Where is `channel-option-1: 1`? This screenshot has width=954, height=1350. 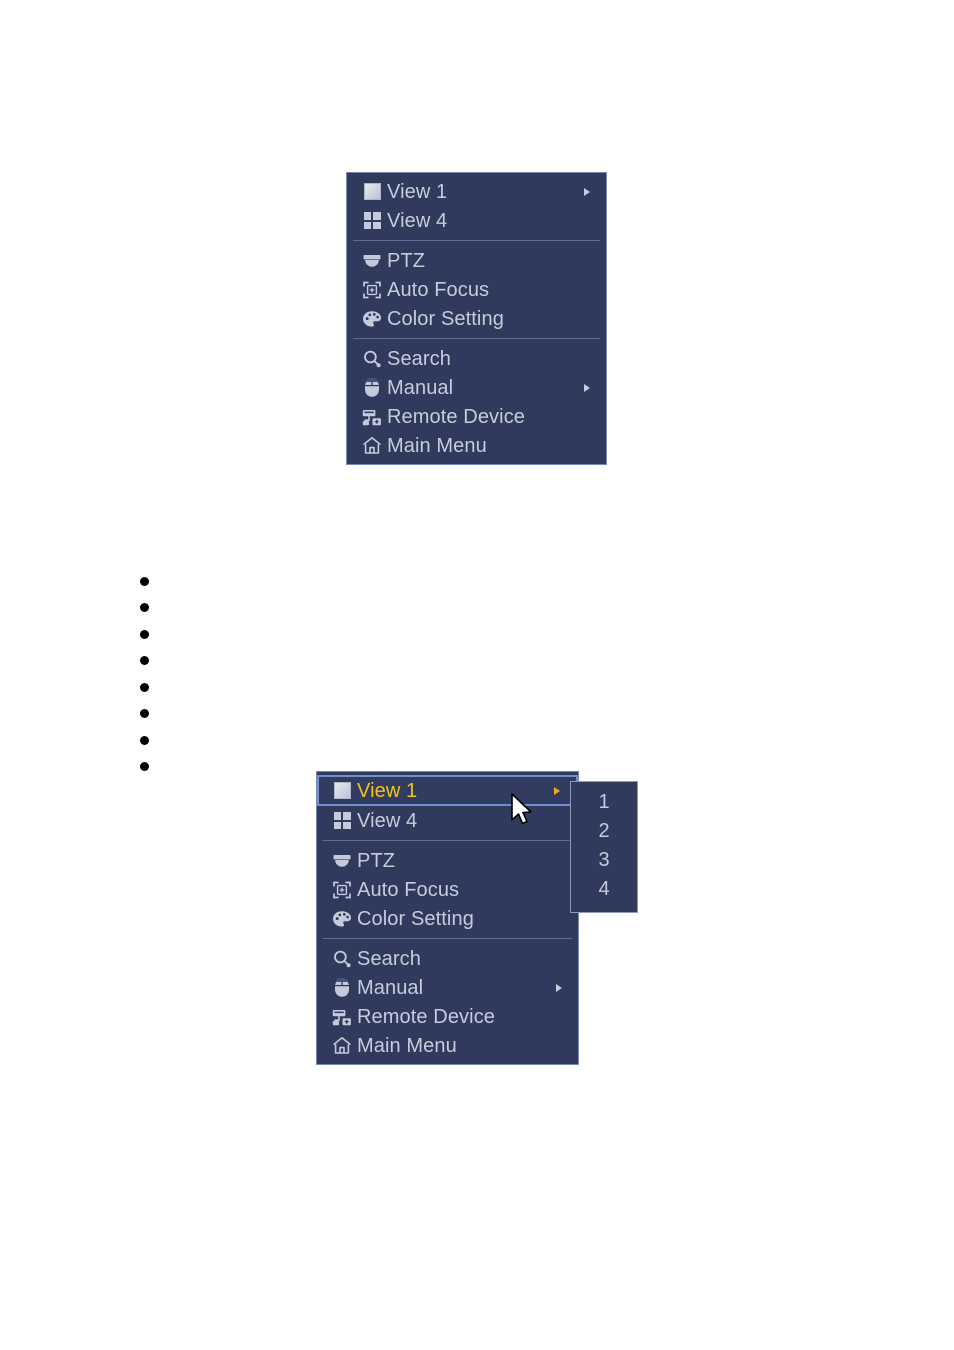 channel-option-1: 1 is located at coordinates (604, 802).